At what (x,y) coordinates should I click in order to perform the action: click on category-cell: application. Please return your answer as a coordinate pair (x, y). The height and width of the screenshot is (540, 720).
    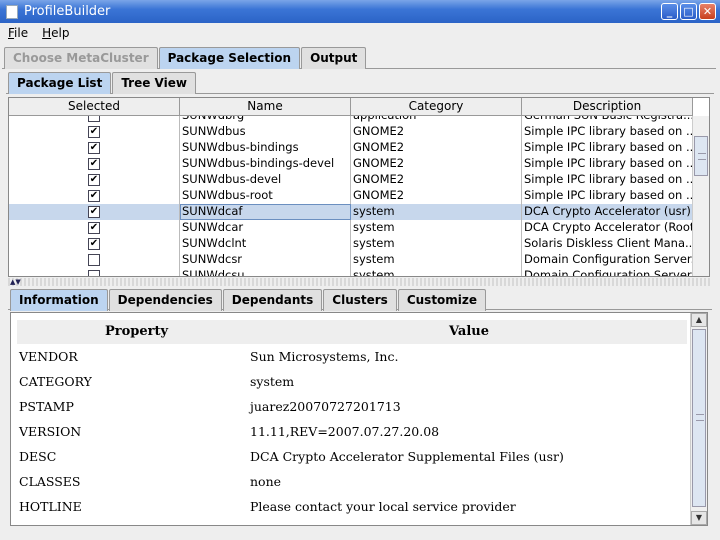
    Looking at the image, I should click on (436, 120).